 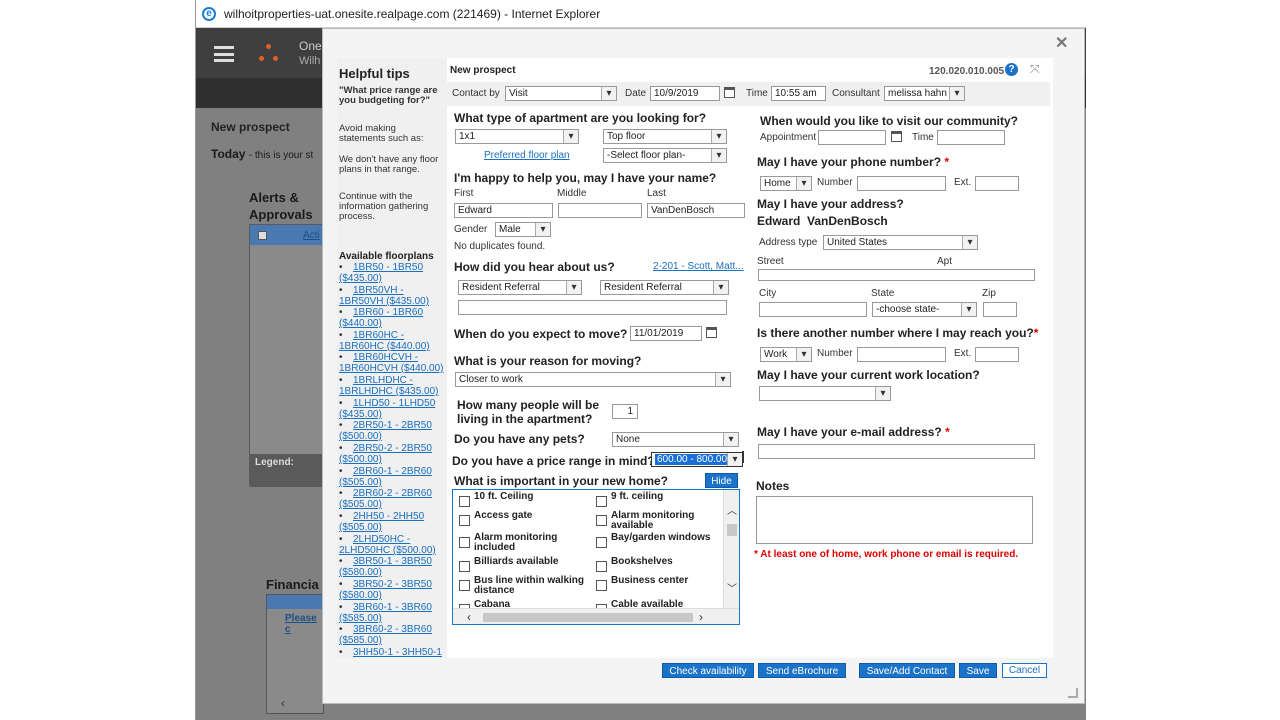 What do you see at coordinates (896, 275) in the screenshot?
I see `street-input` at bounding box center [896, 275].